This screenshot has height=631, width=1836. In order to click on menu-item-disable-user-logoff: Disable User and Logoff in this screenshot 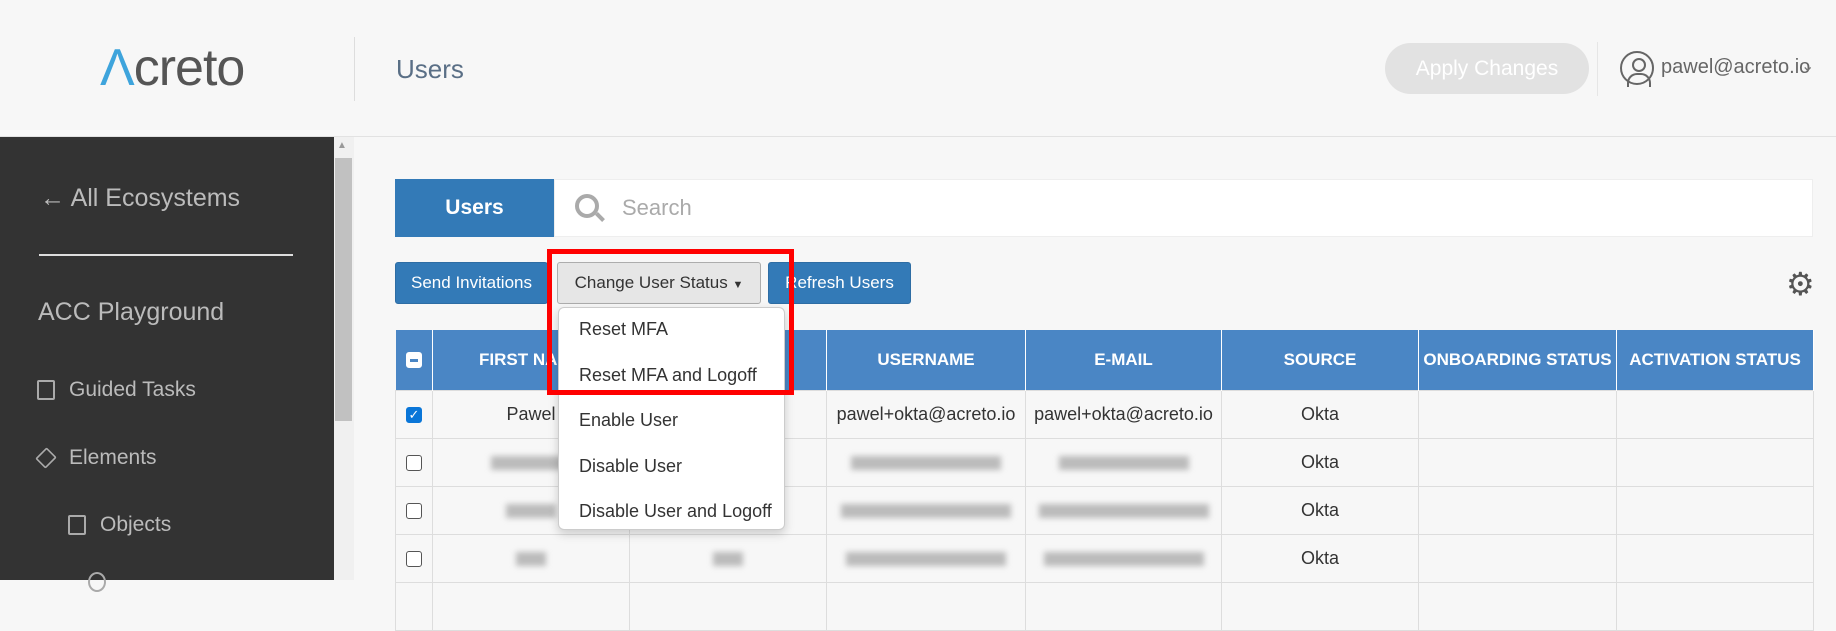, I will do `click(675, 511)`.